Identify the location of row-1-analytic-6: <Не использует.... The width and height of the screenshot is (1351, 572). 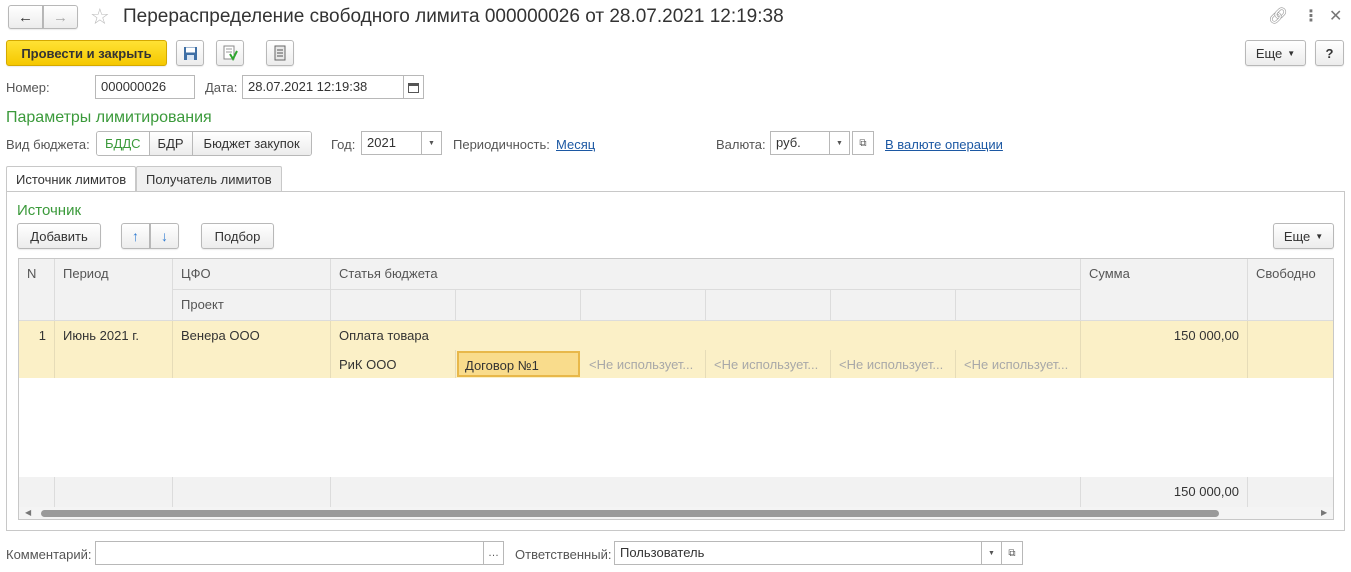
(1018, 364).